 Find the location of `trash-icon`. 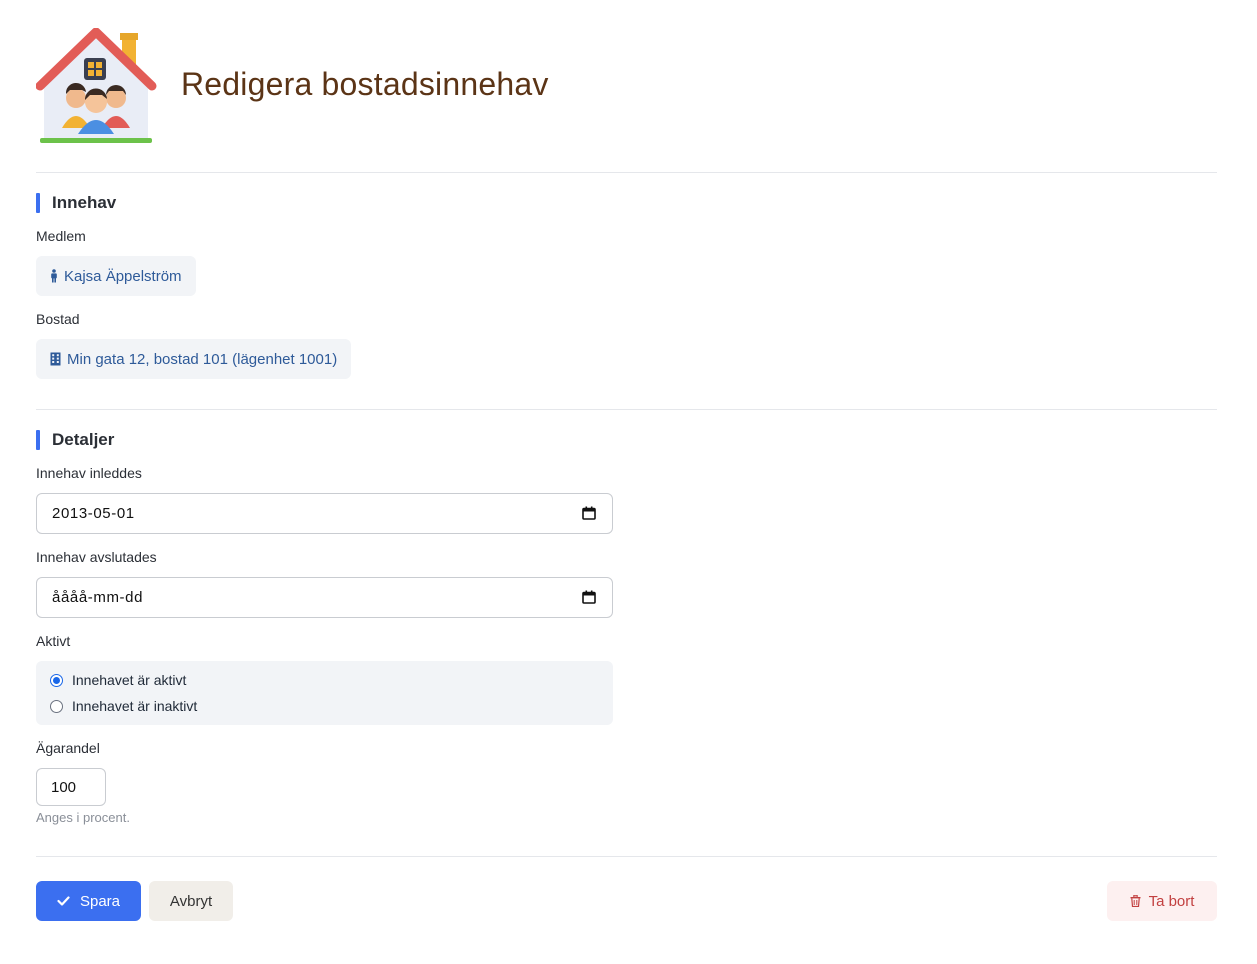

trash-icon is located at coordinates (1135, 901).